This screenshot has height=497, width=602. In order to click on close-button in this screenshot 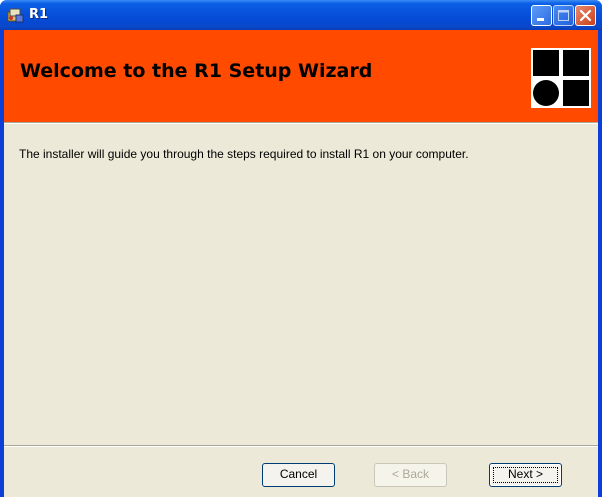, I will do `click(585, 15)`.